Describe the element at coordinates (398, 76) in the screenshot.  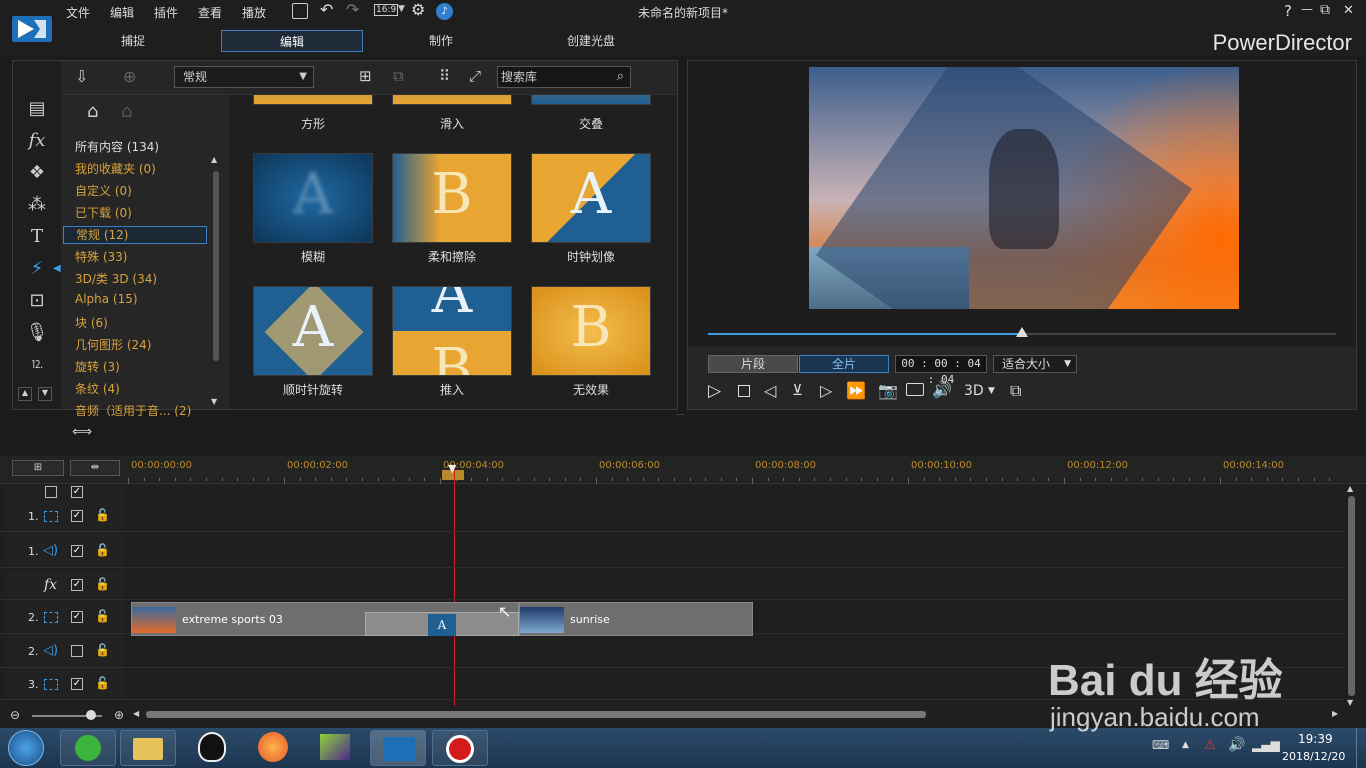
I see `apply-to-all-icon: ⧉` at that location.